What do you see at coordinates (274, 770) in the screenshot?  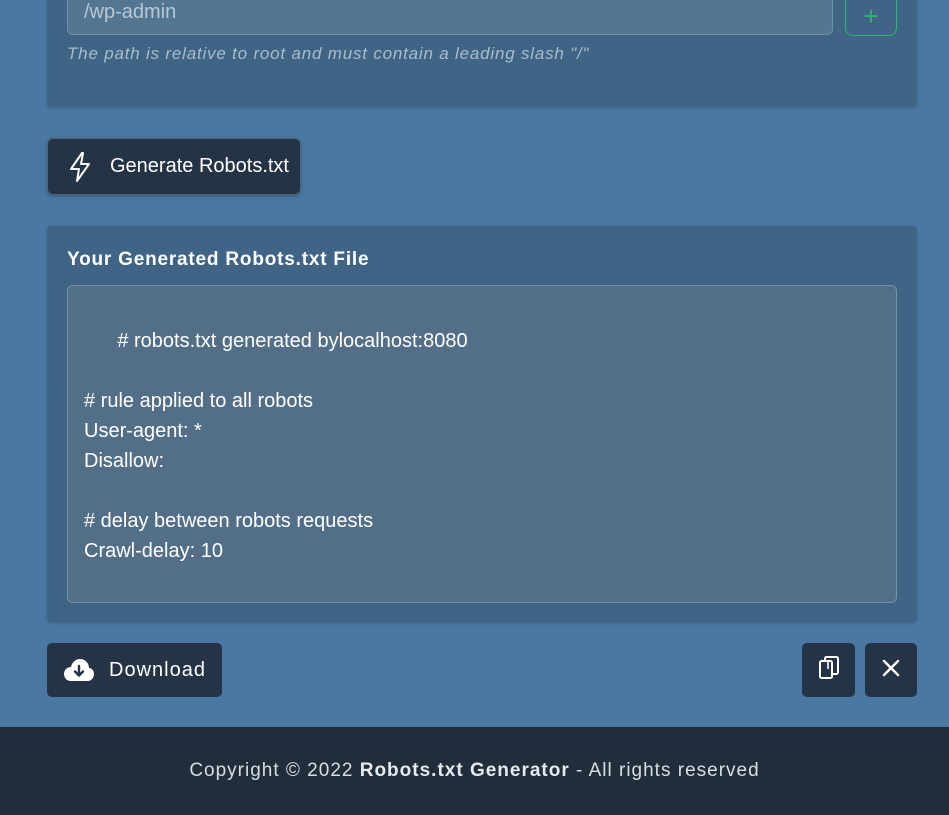 I see `footer-copyright-prefix: Copyright © 2022` at bounding box center [274, 770].